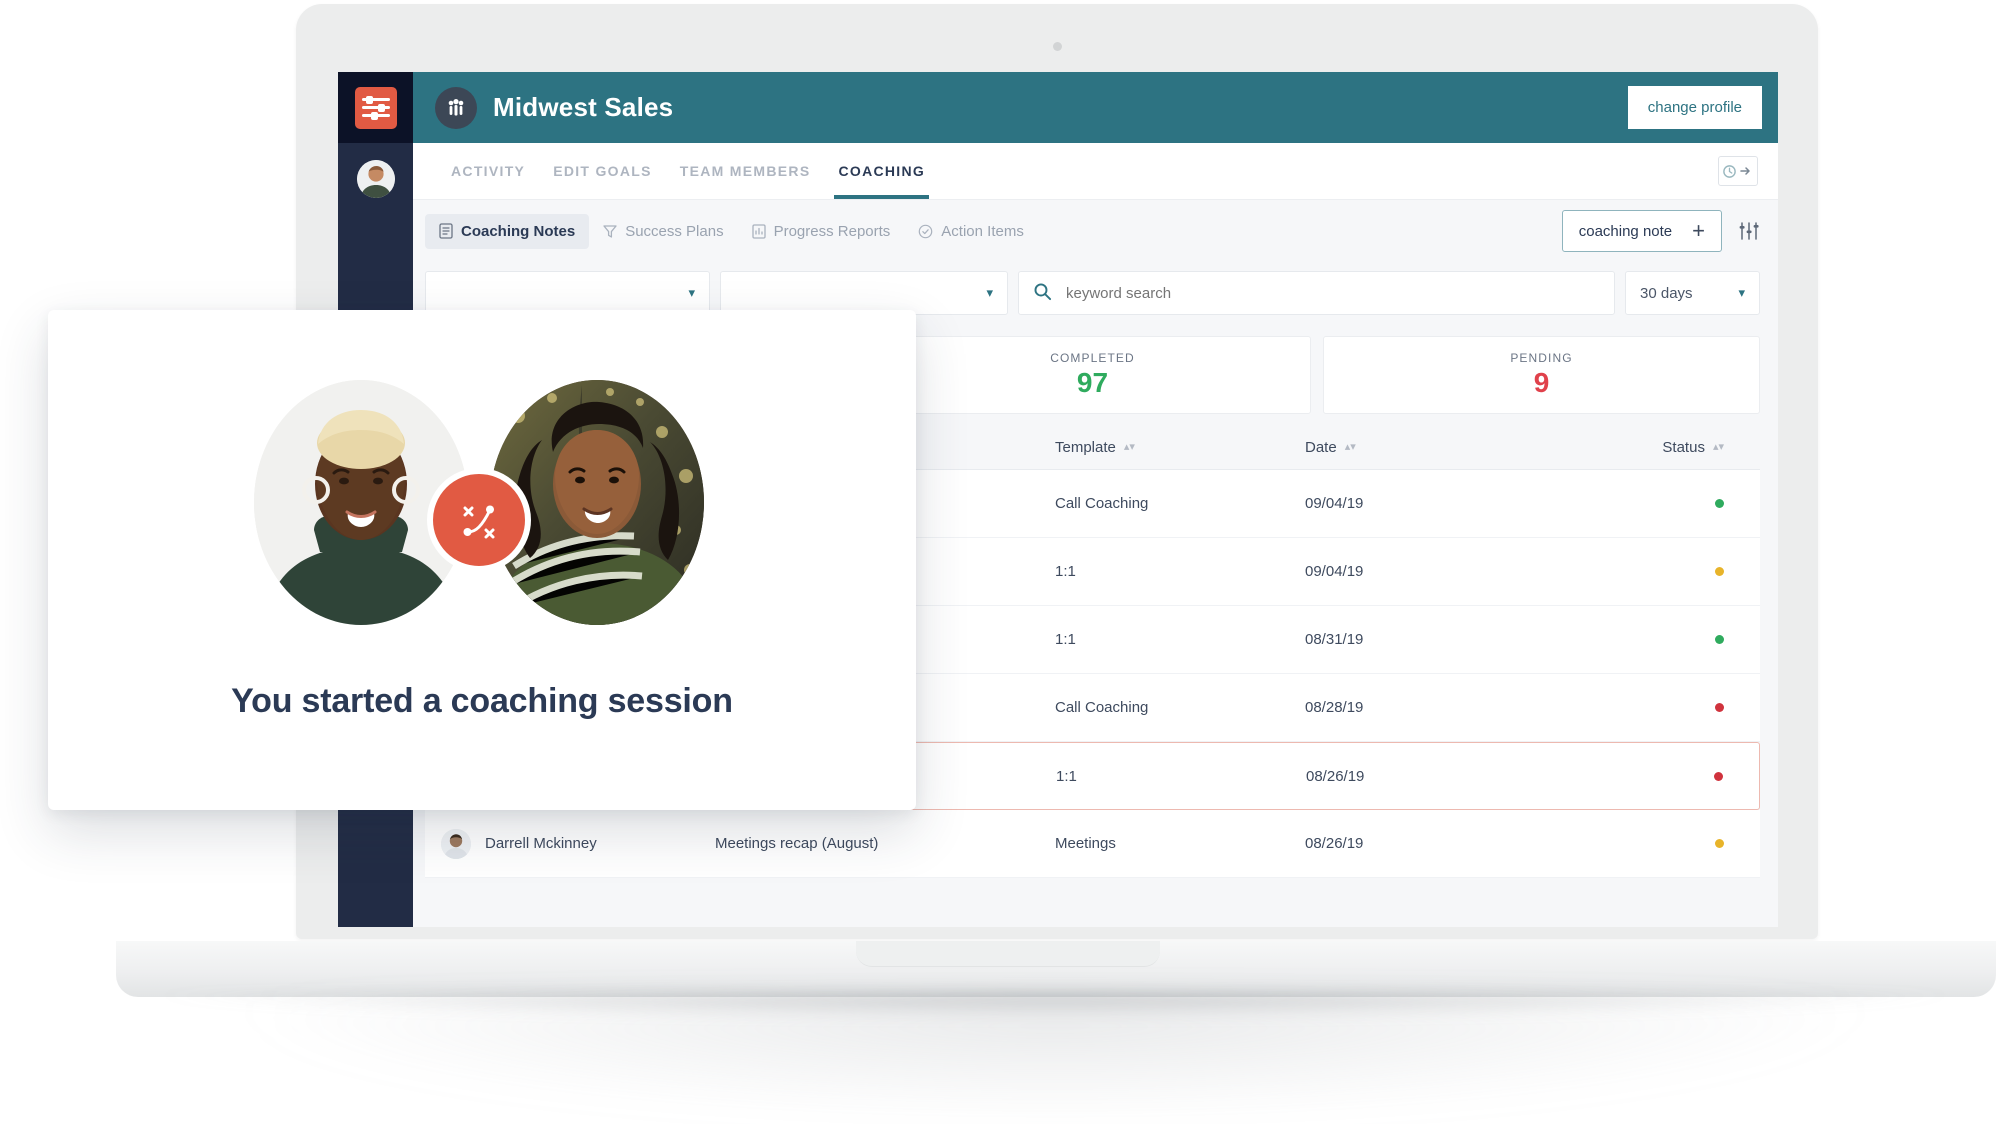 This screenshot has height=1124, width=2016. What do you see at coordinates (758, 231) in the screenshot?
I see `report-icon` at bounding box center [758, 231].